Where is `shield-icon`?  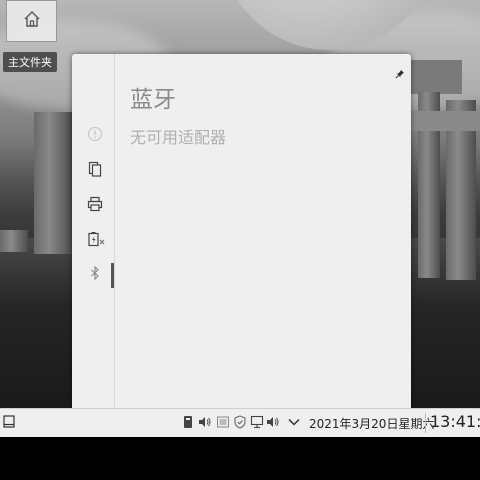
shield-icon is located at coordinates (240, 422).